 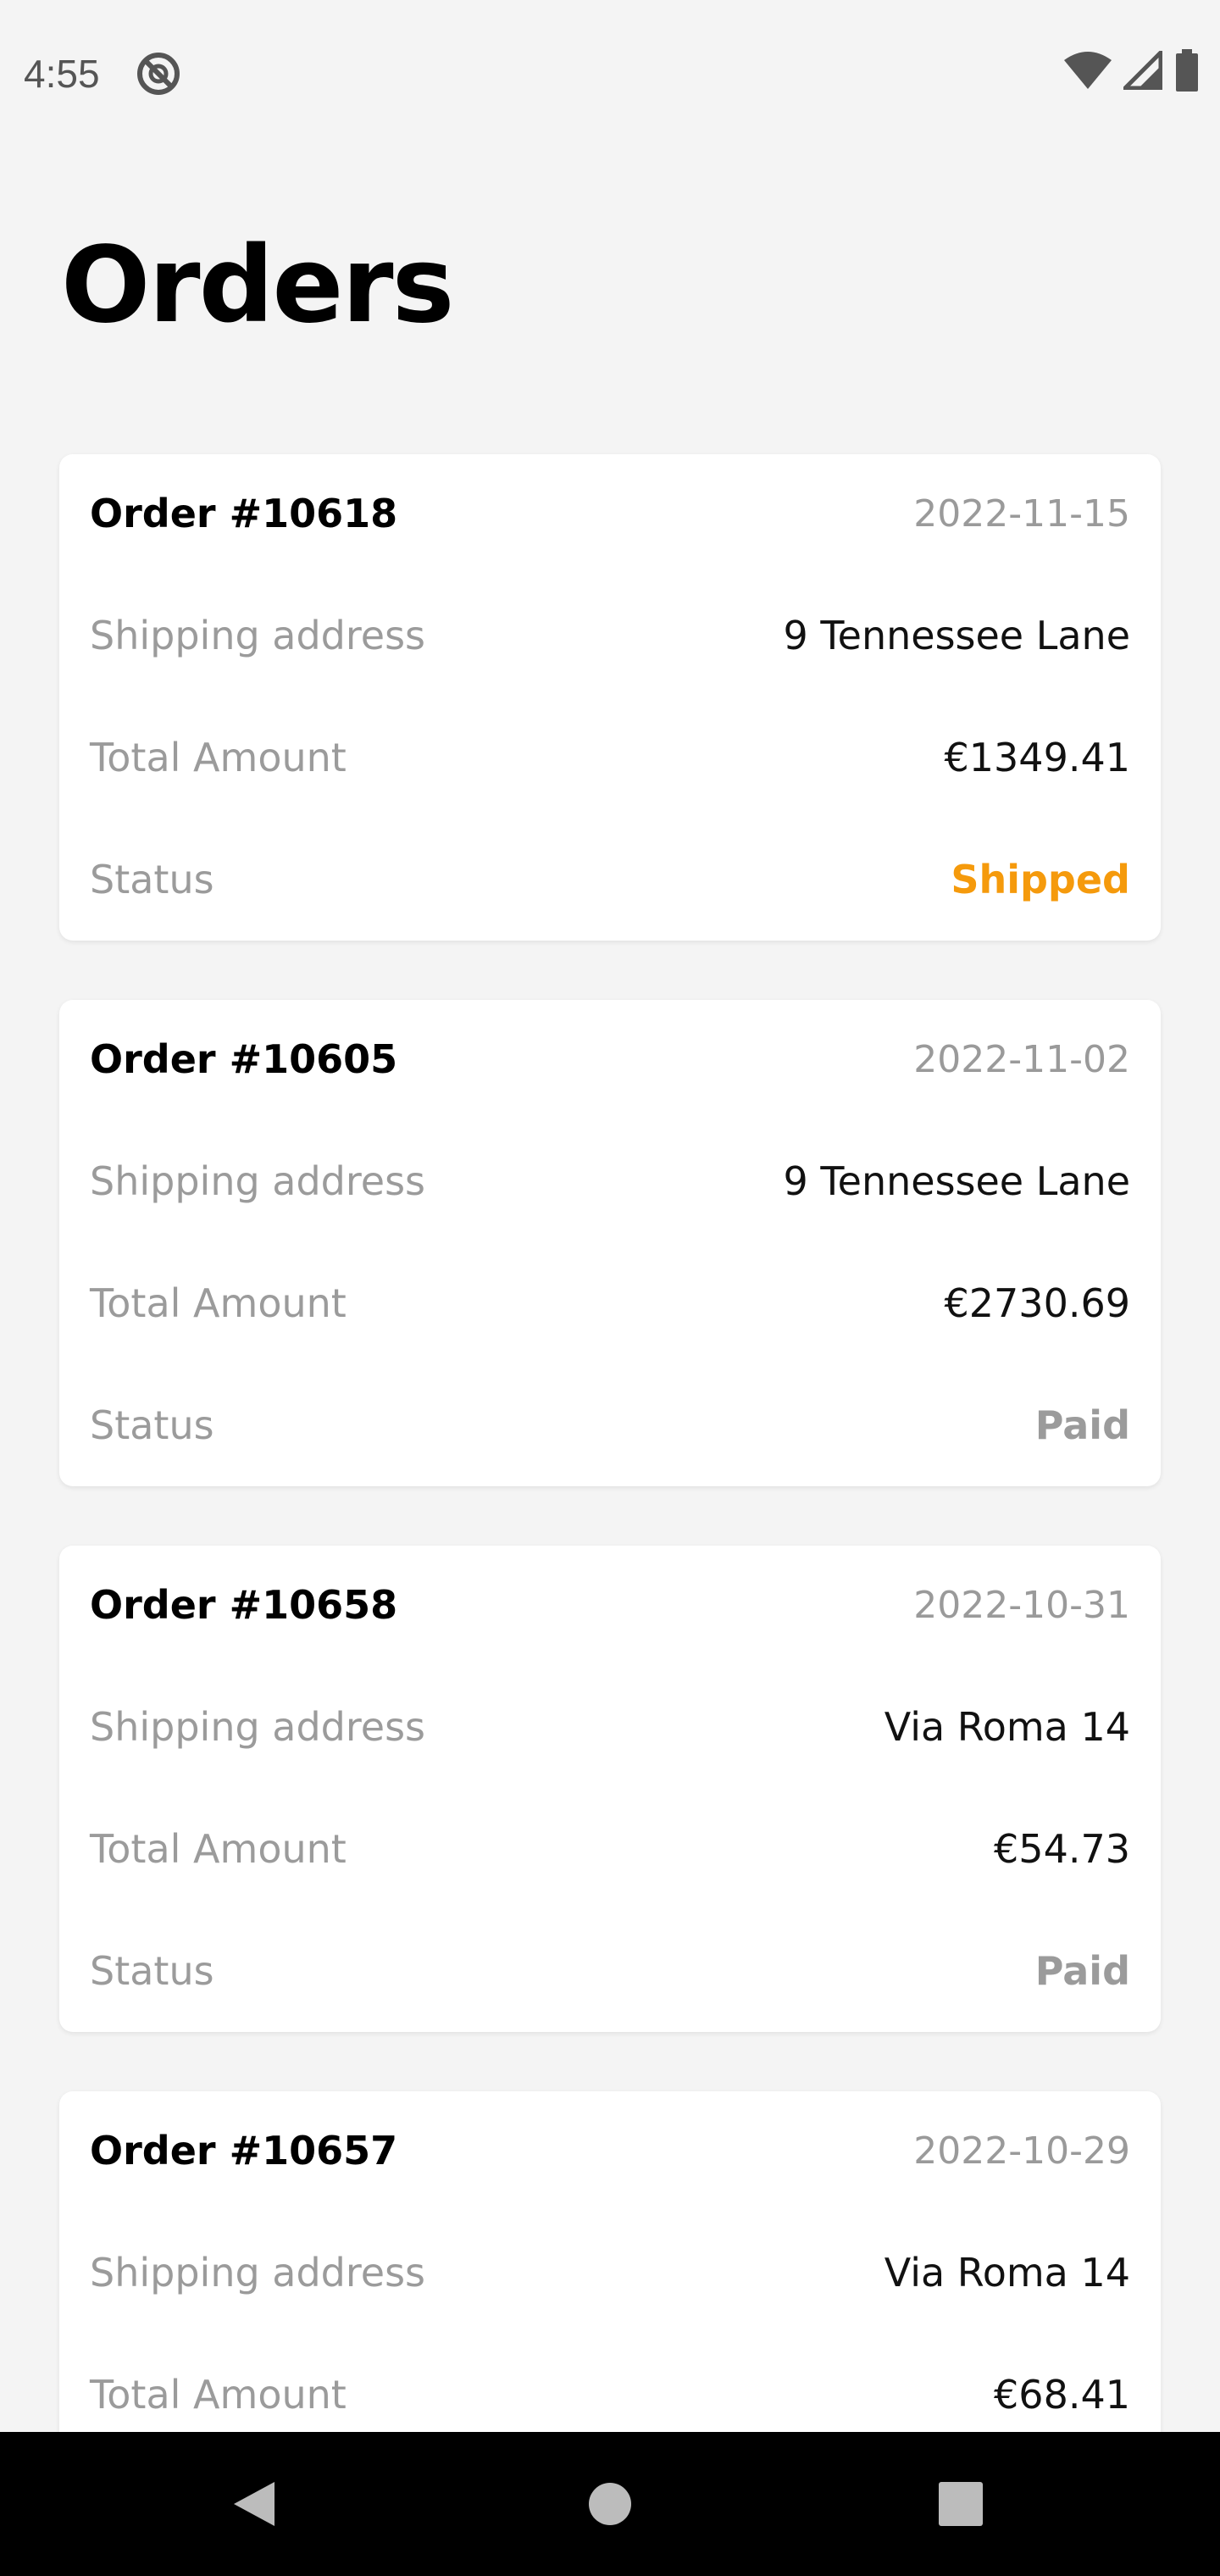 What do you see at coordinates (610, 2151) in the screenshot?
I see `order-header: Order #10657 2022-10-29` at bounding box center [610, 2151].